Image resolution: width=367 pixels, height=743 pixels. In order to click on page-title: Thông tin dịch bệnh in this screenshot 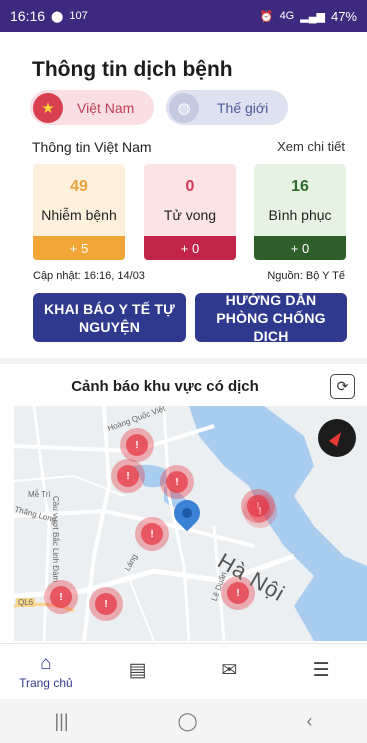, I will do `click(132, 69)`.